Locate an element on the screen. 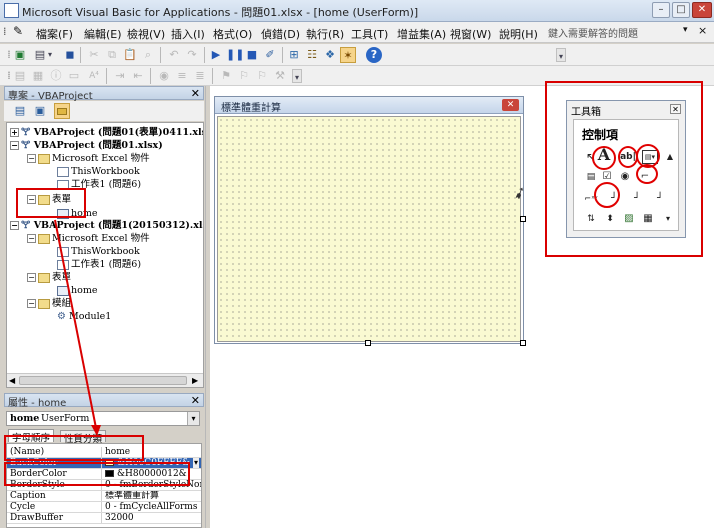  annotation-arrow is located at coordinates (77, 327).